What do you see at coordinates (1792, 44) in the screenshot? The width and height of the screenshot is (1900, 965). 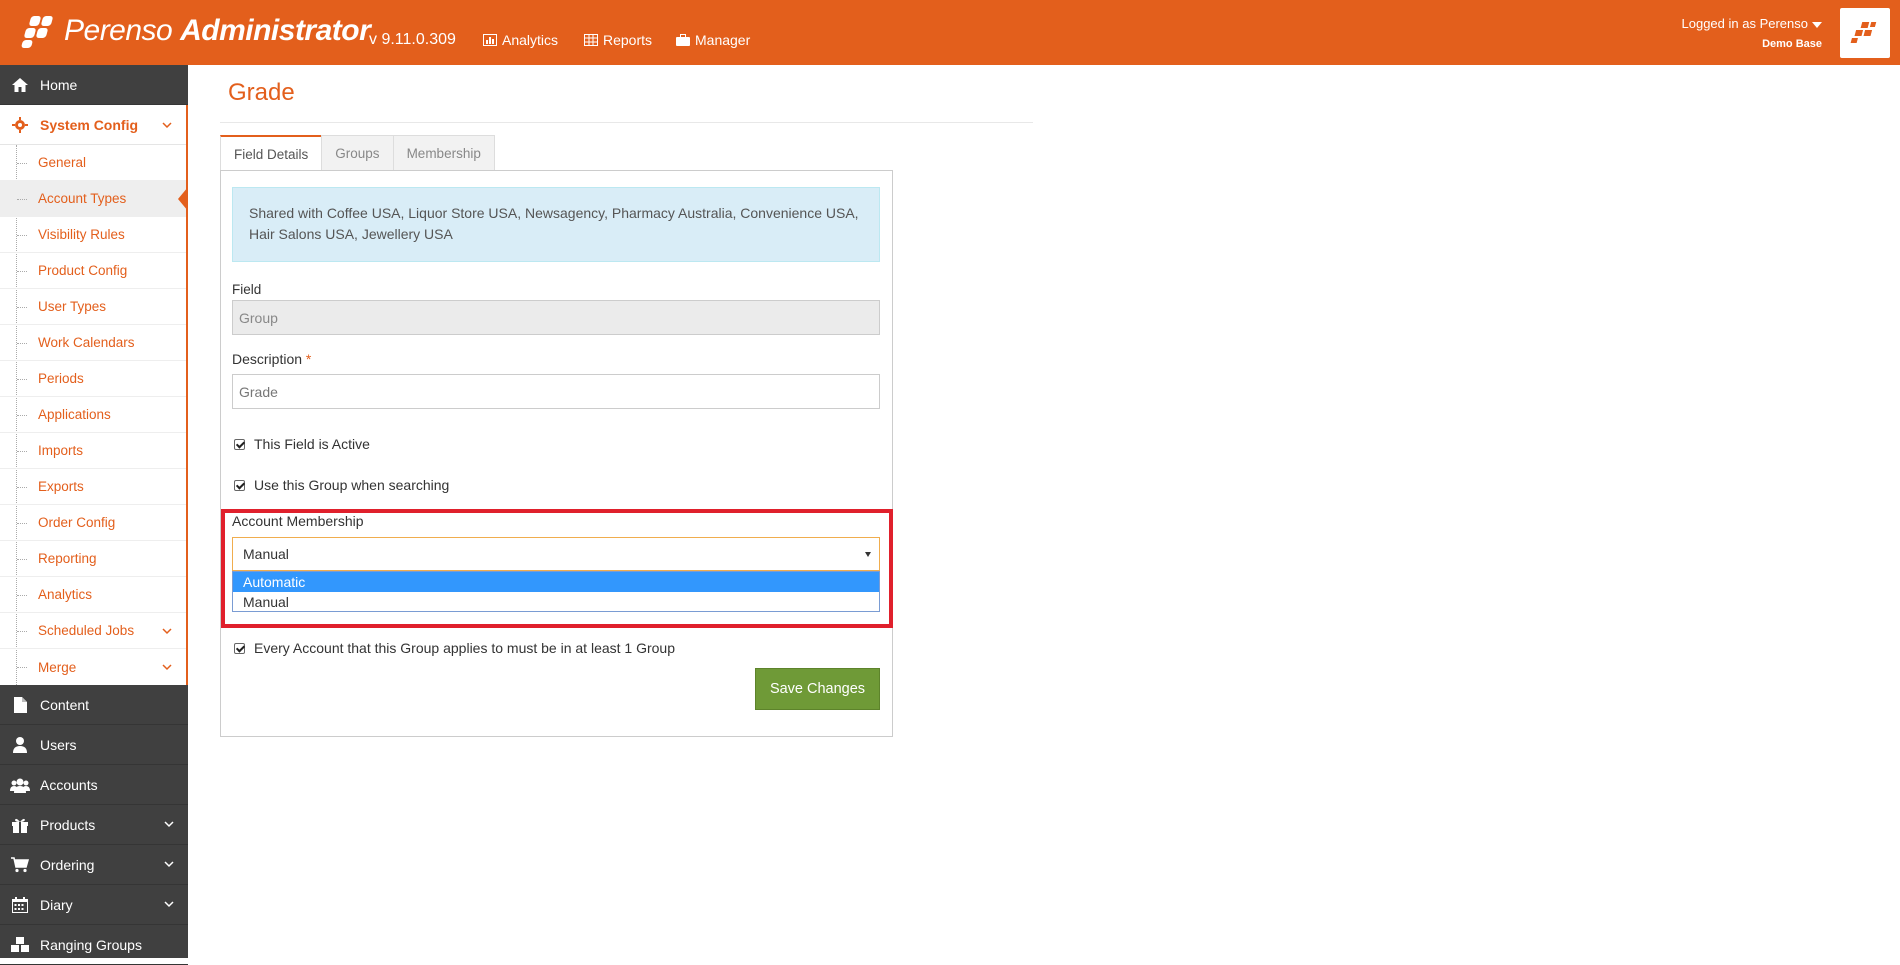 I see `database-label: Demo Base` at bounding box center [1792, 44].